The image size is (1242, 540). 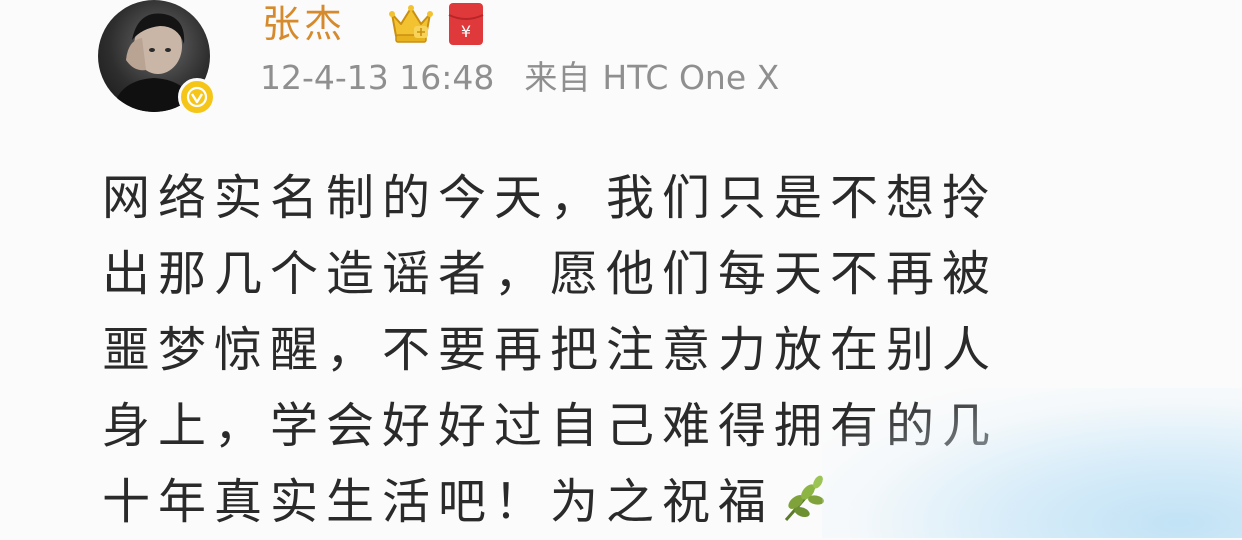 I want to click on username: 张杰, so click(x=304, y=24).